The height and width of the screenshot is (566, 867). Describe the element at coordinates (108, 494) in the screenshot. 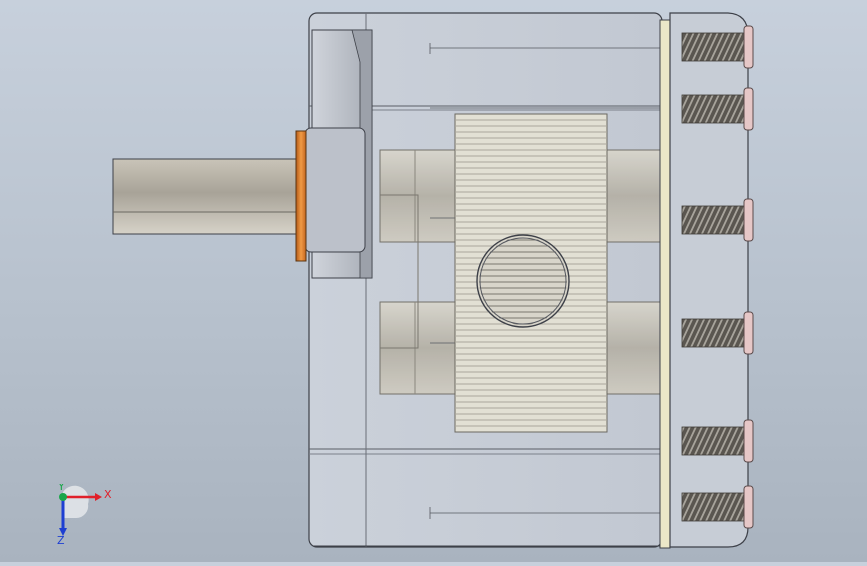

I see `x-axis-label: X` at that location.